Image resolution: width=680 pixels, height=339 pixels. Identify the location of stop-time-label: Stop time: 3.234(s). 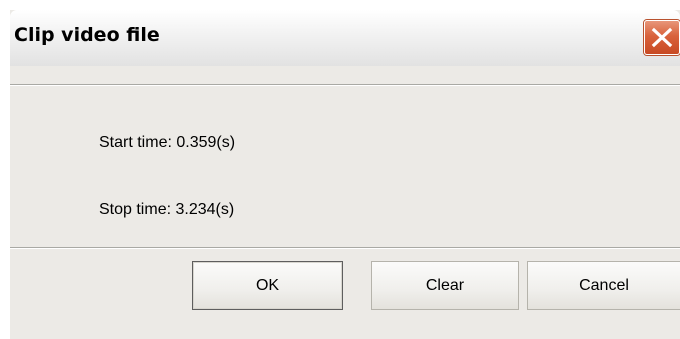
(167, 209).